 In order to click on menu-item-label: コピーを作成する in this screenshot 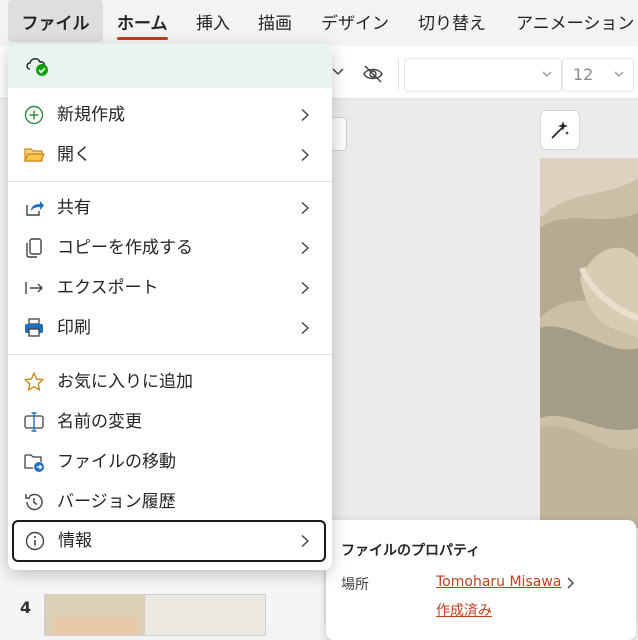, I will do `click(125, 248)`.